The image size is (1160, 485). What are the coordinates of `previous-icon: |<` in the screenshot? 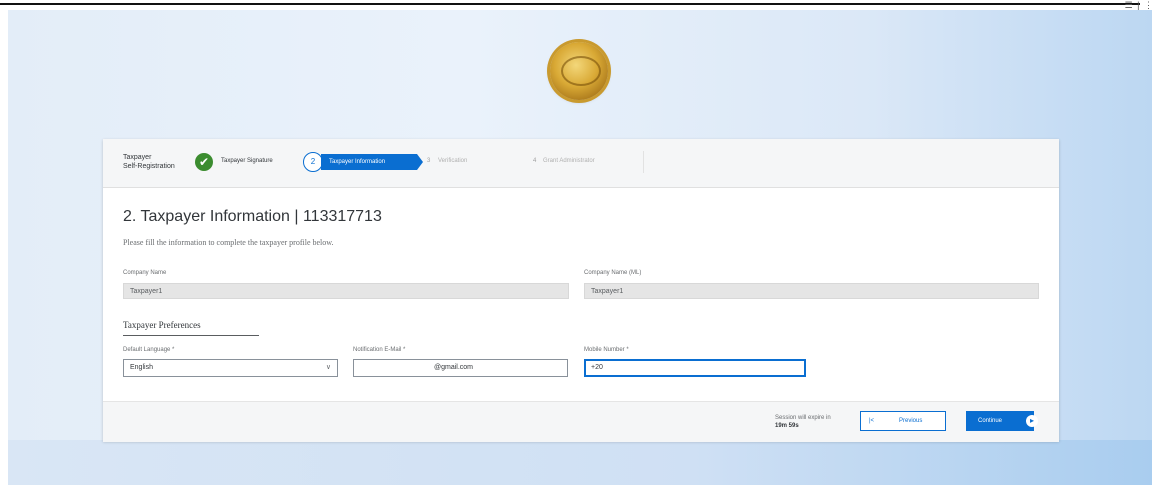 It's located at (872, 421).